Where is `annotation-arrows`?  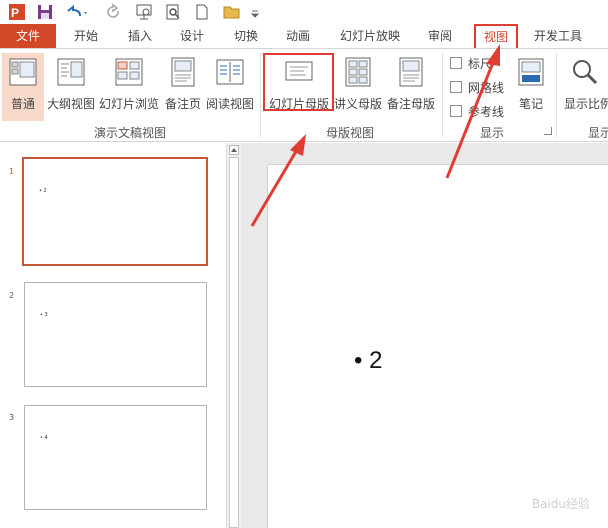
annotation-arrows is located at coordinates (375, 135).